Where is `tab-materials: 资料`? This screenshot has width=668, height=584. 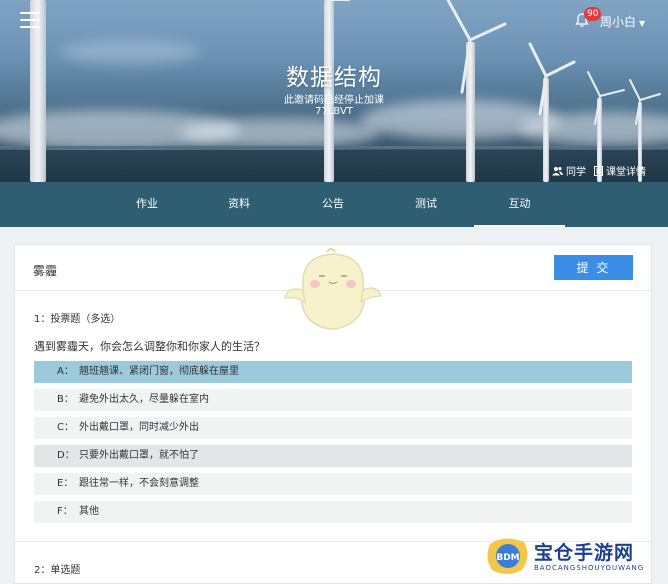 tab-materials: 资料 is located at coordinates (239, 204).